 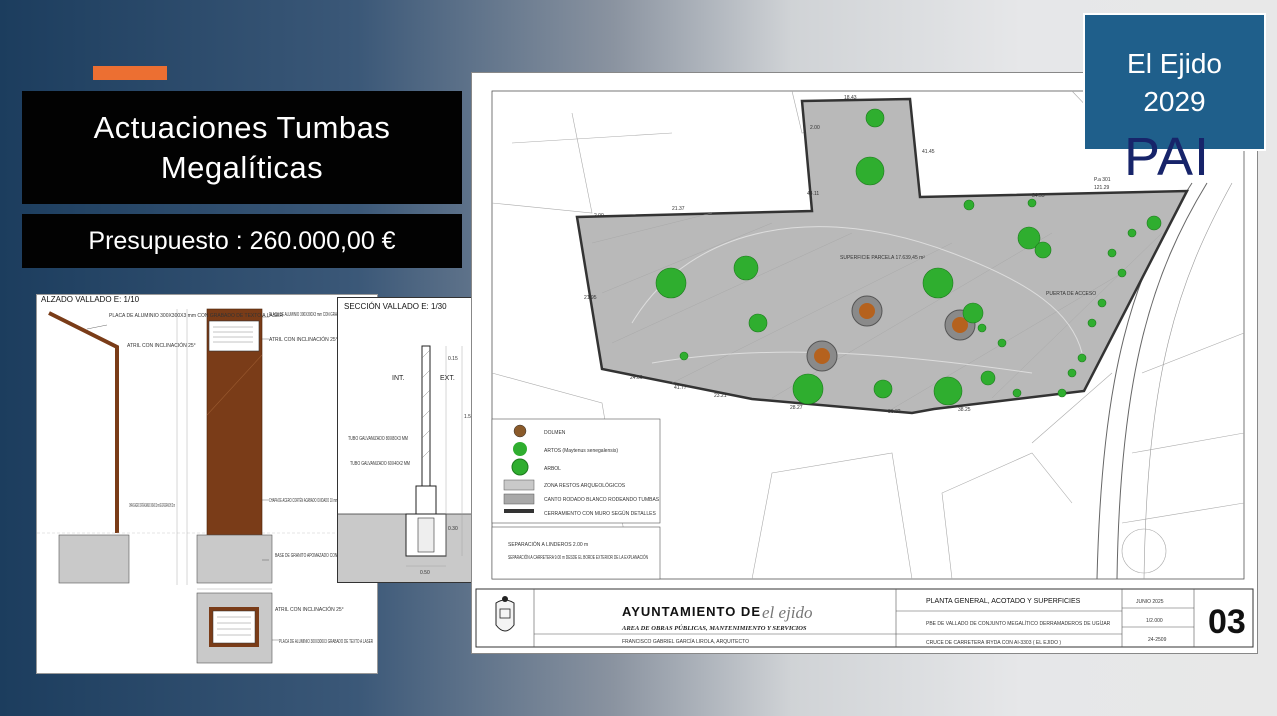 I want to click on legend-item: ZONA RESTOS ARQUEOLÓGICOS, so click(x=585, y=485).